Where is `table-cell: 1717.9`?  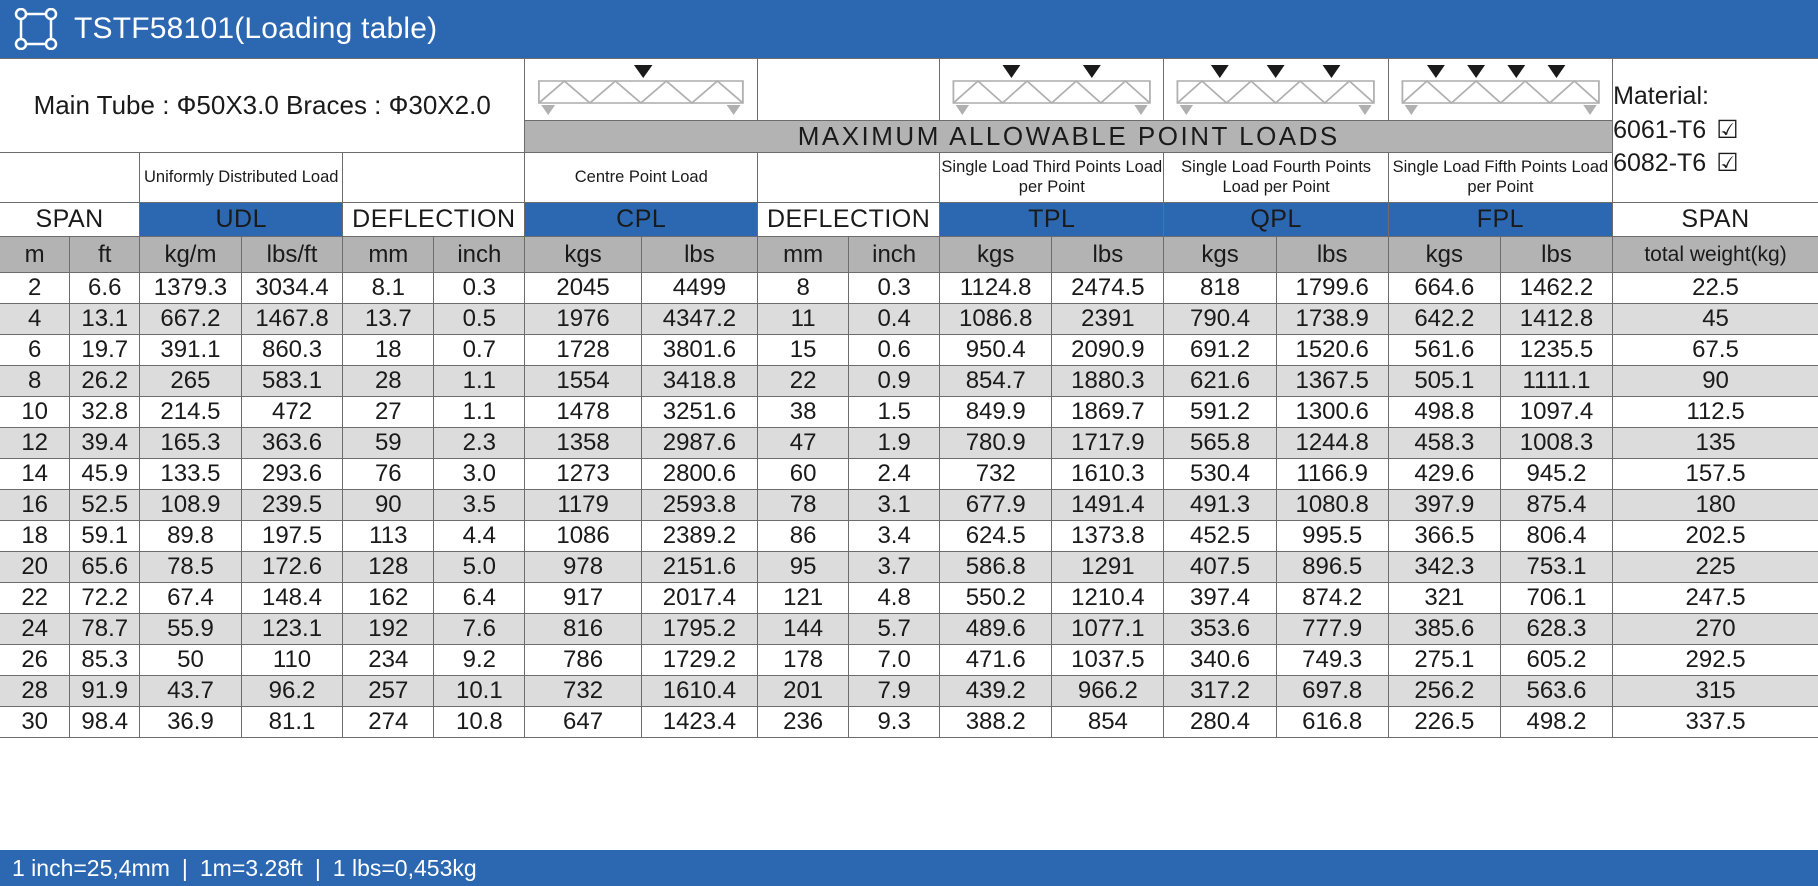 table-cell: 1717.9 is located at coordinates (1108, 443).